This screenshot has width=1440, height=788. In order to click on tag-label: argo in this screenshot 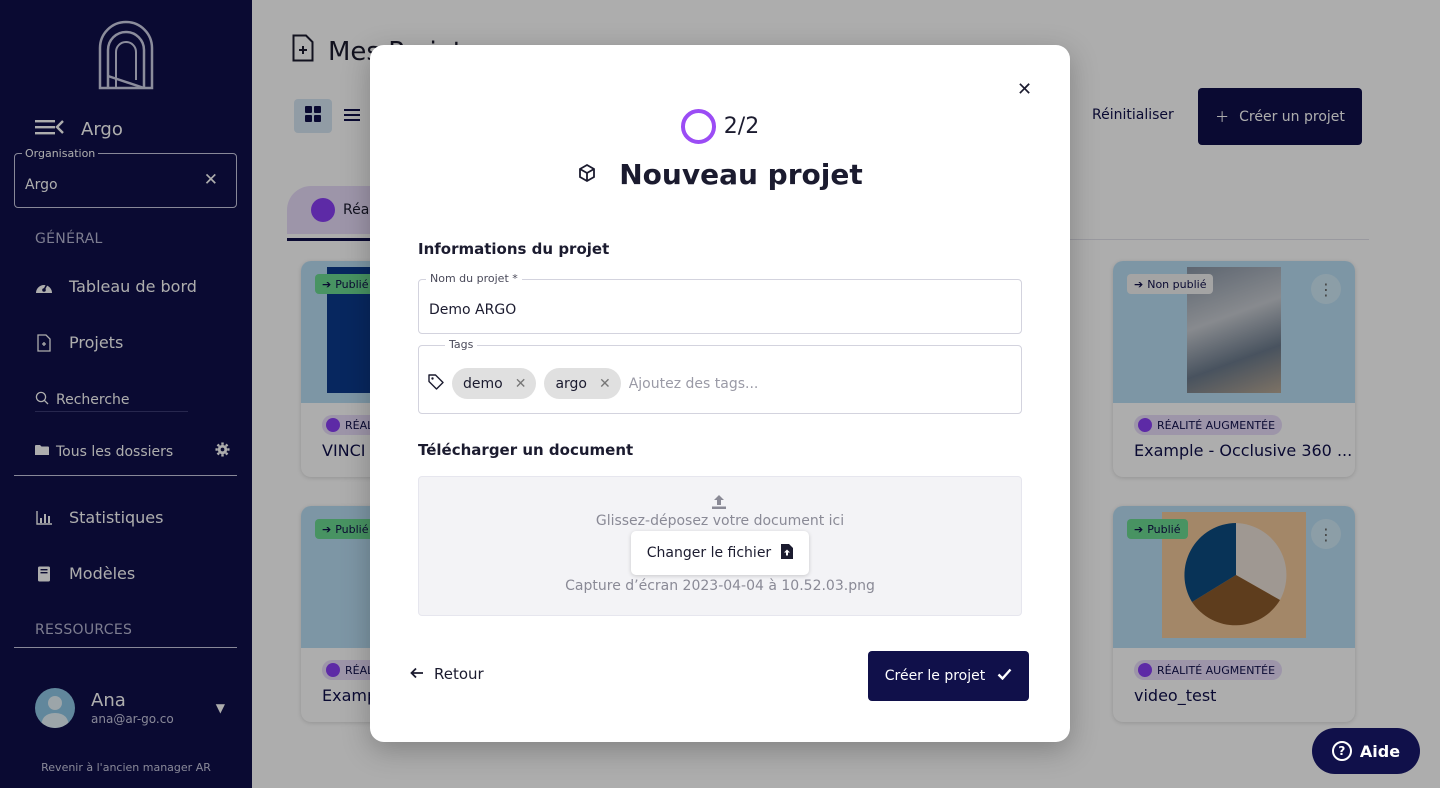, I will do `click(571, 383)`.